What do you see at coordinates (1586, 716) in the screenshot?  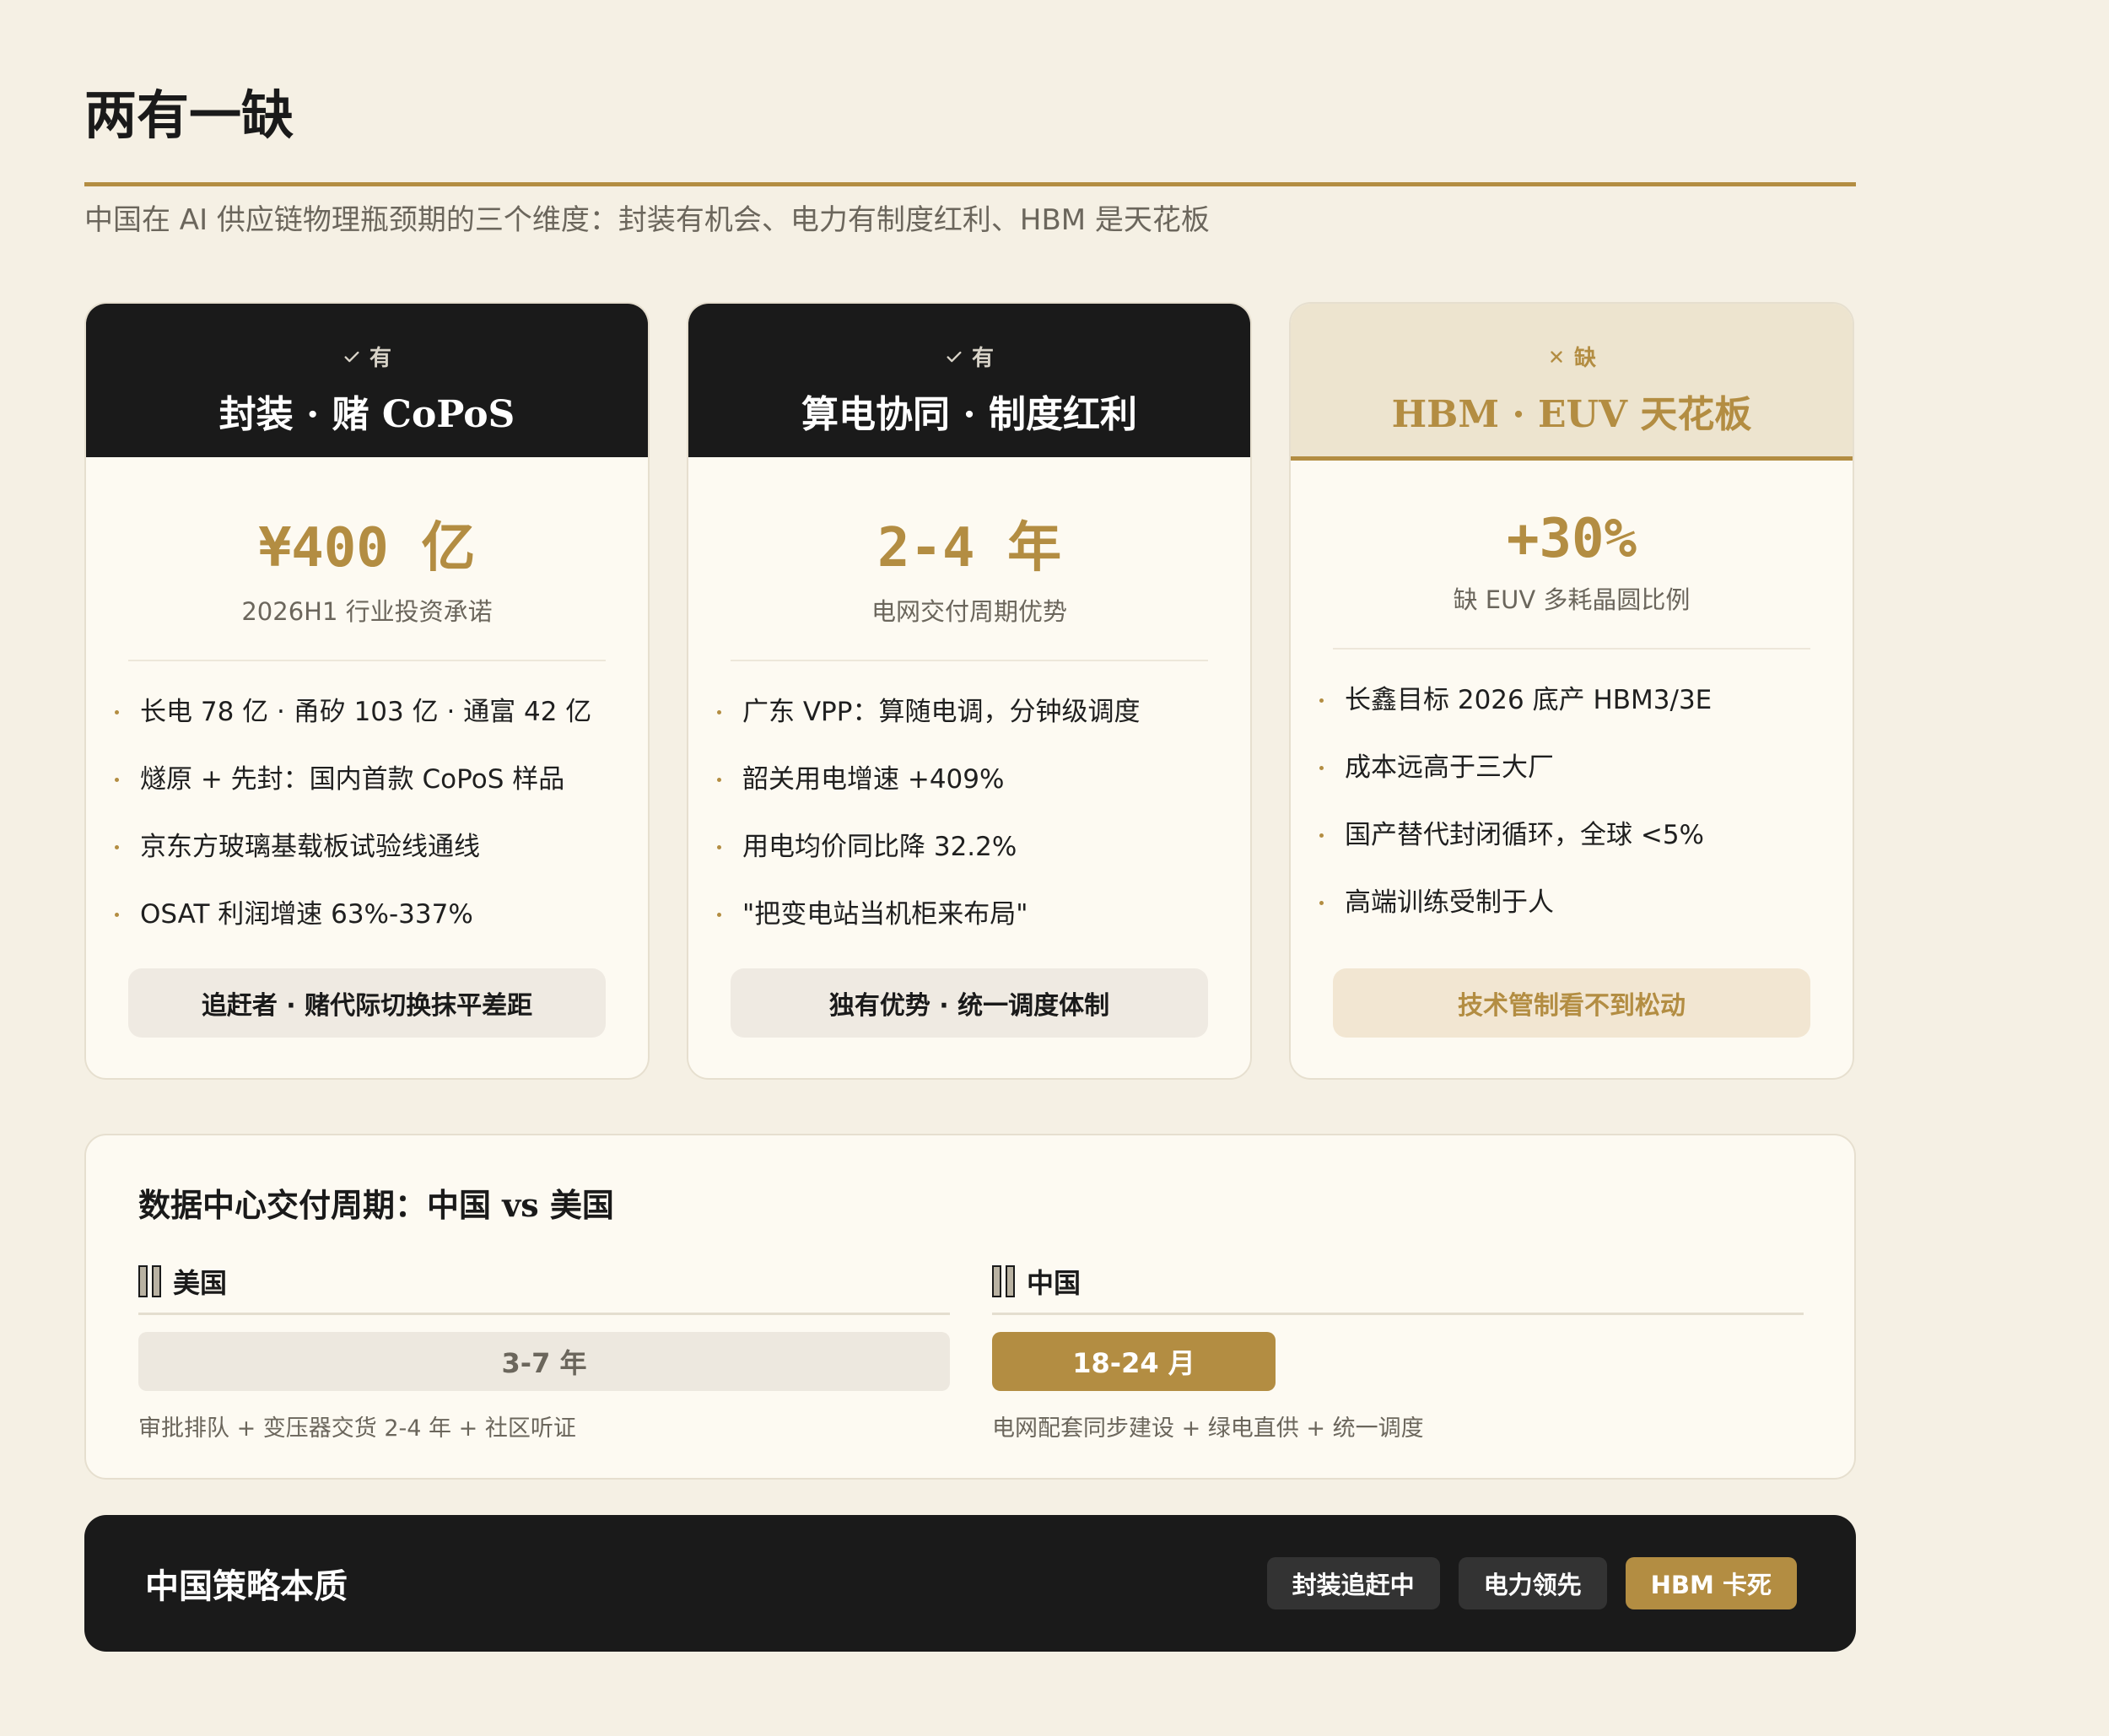 I see `list-item: 长鑫目标 2026 底产 HBM3/3E` at bounding box center [1586, 716].